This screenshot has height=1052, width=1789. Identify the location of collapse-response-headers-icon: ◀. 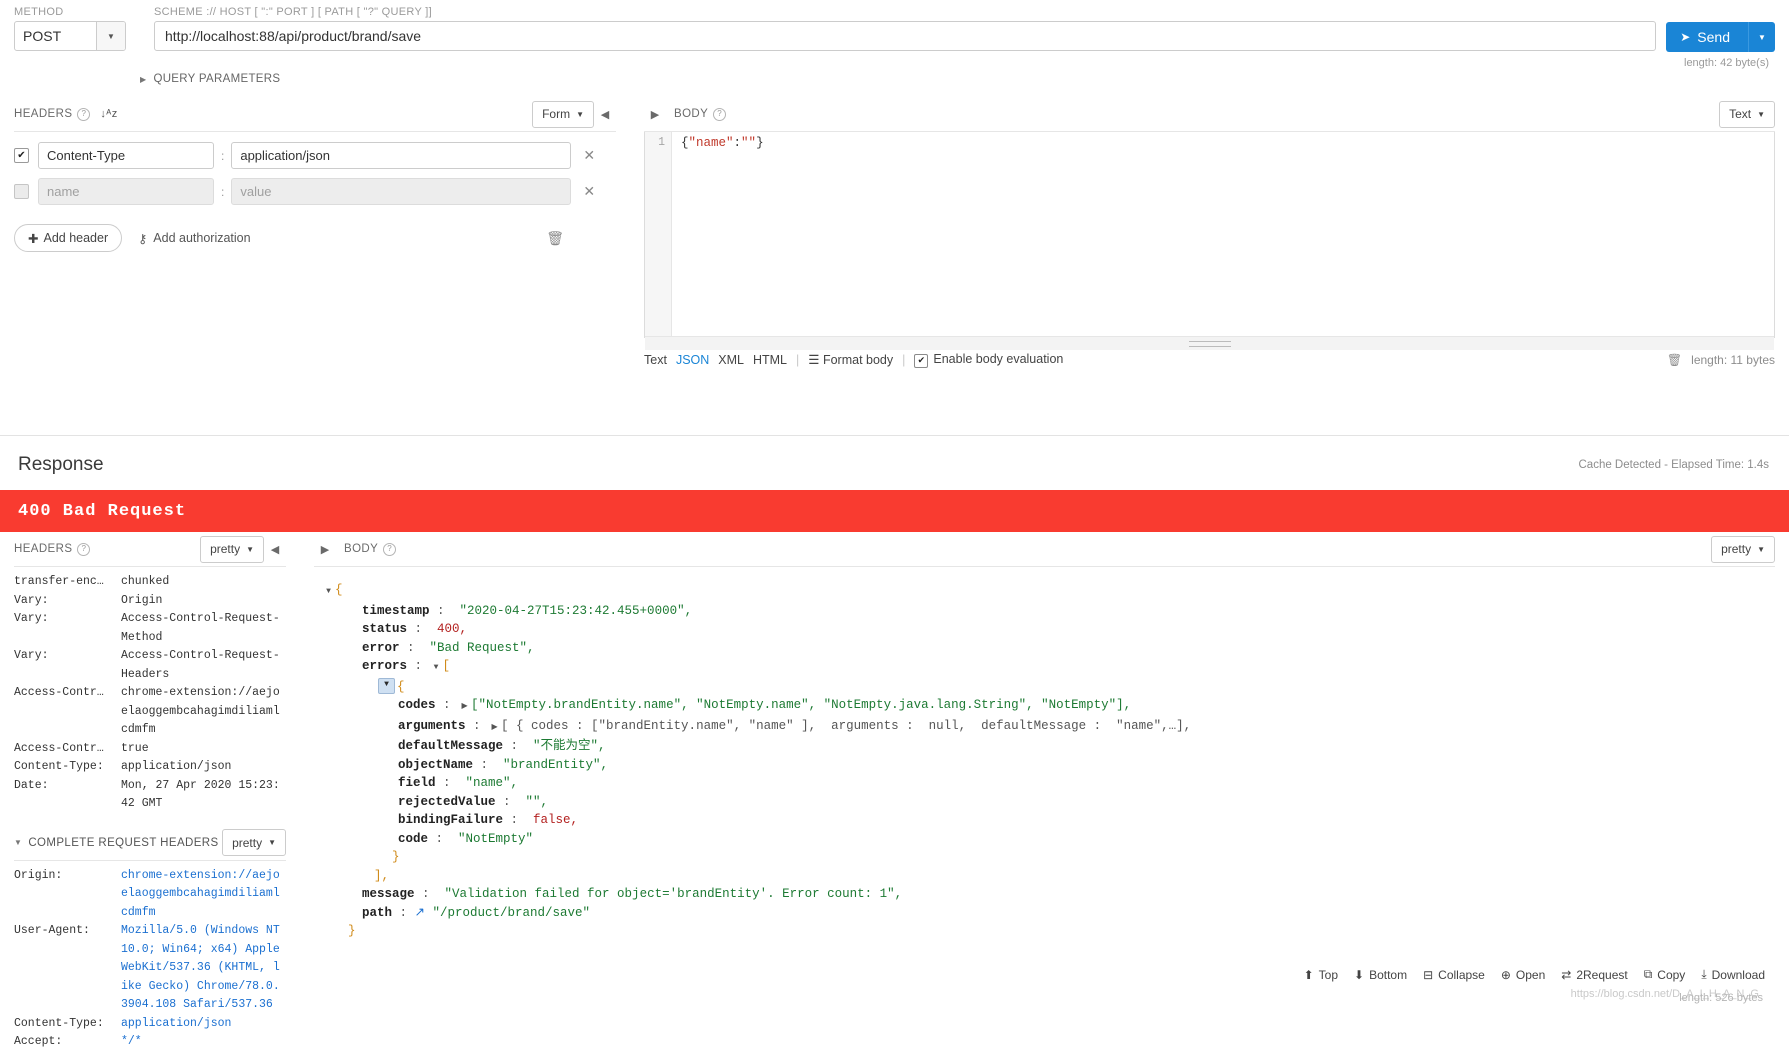
(275, 549).